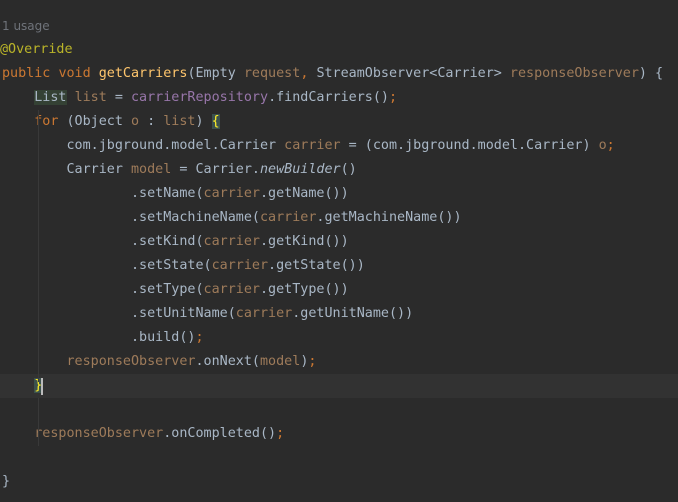 This screenshot has height=502, width=678. Describe the element at coordinates (36, 49) in the screenshot. I see `override-annotation: @Override` at that location.